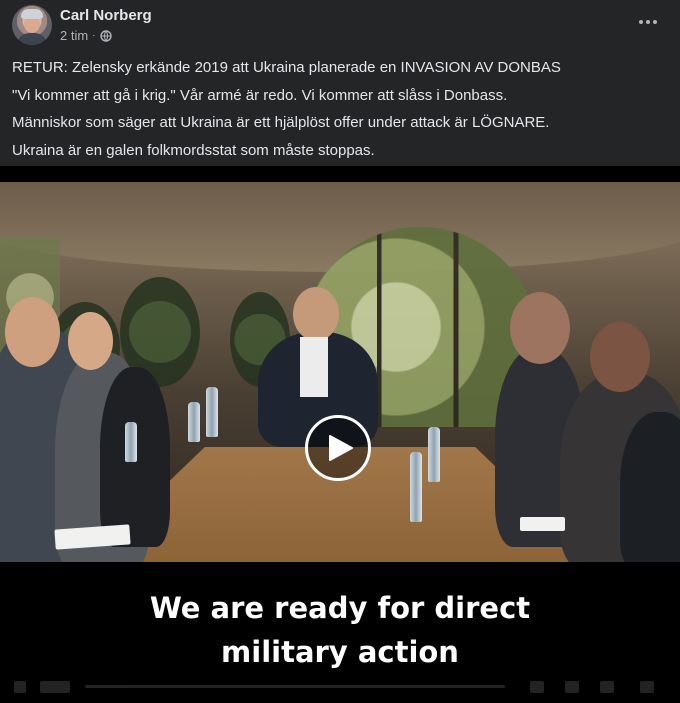 This screenshot has height=703, width=680. Describe the element at coordinates (105, 35) in the screenshot. I see `globe-icon` at that location.